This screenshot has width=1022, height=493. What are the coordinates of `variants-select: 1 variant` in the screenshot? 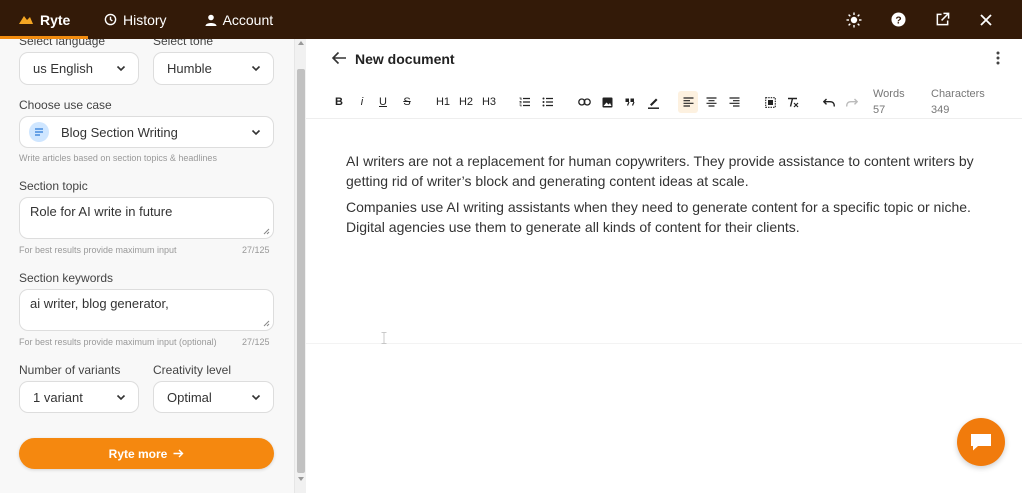 It's located at (79, 397).